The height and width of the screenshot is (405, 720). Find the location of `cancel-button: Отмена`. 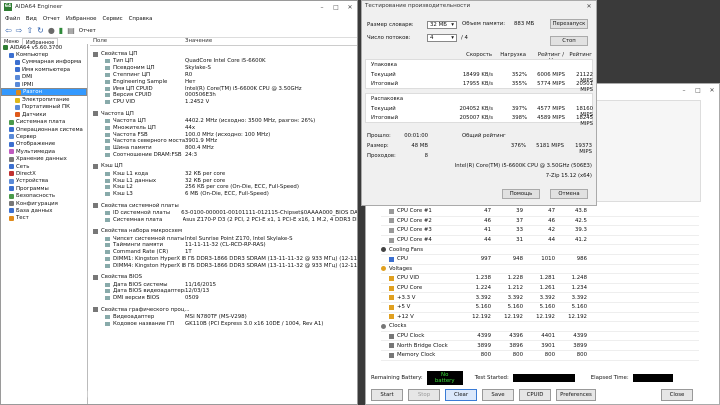

cancel-button: Отмена is located at coordinates (569, 194).